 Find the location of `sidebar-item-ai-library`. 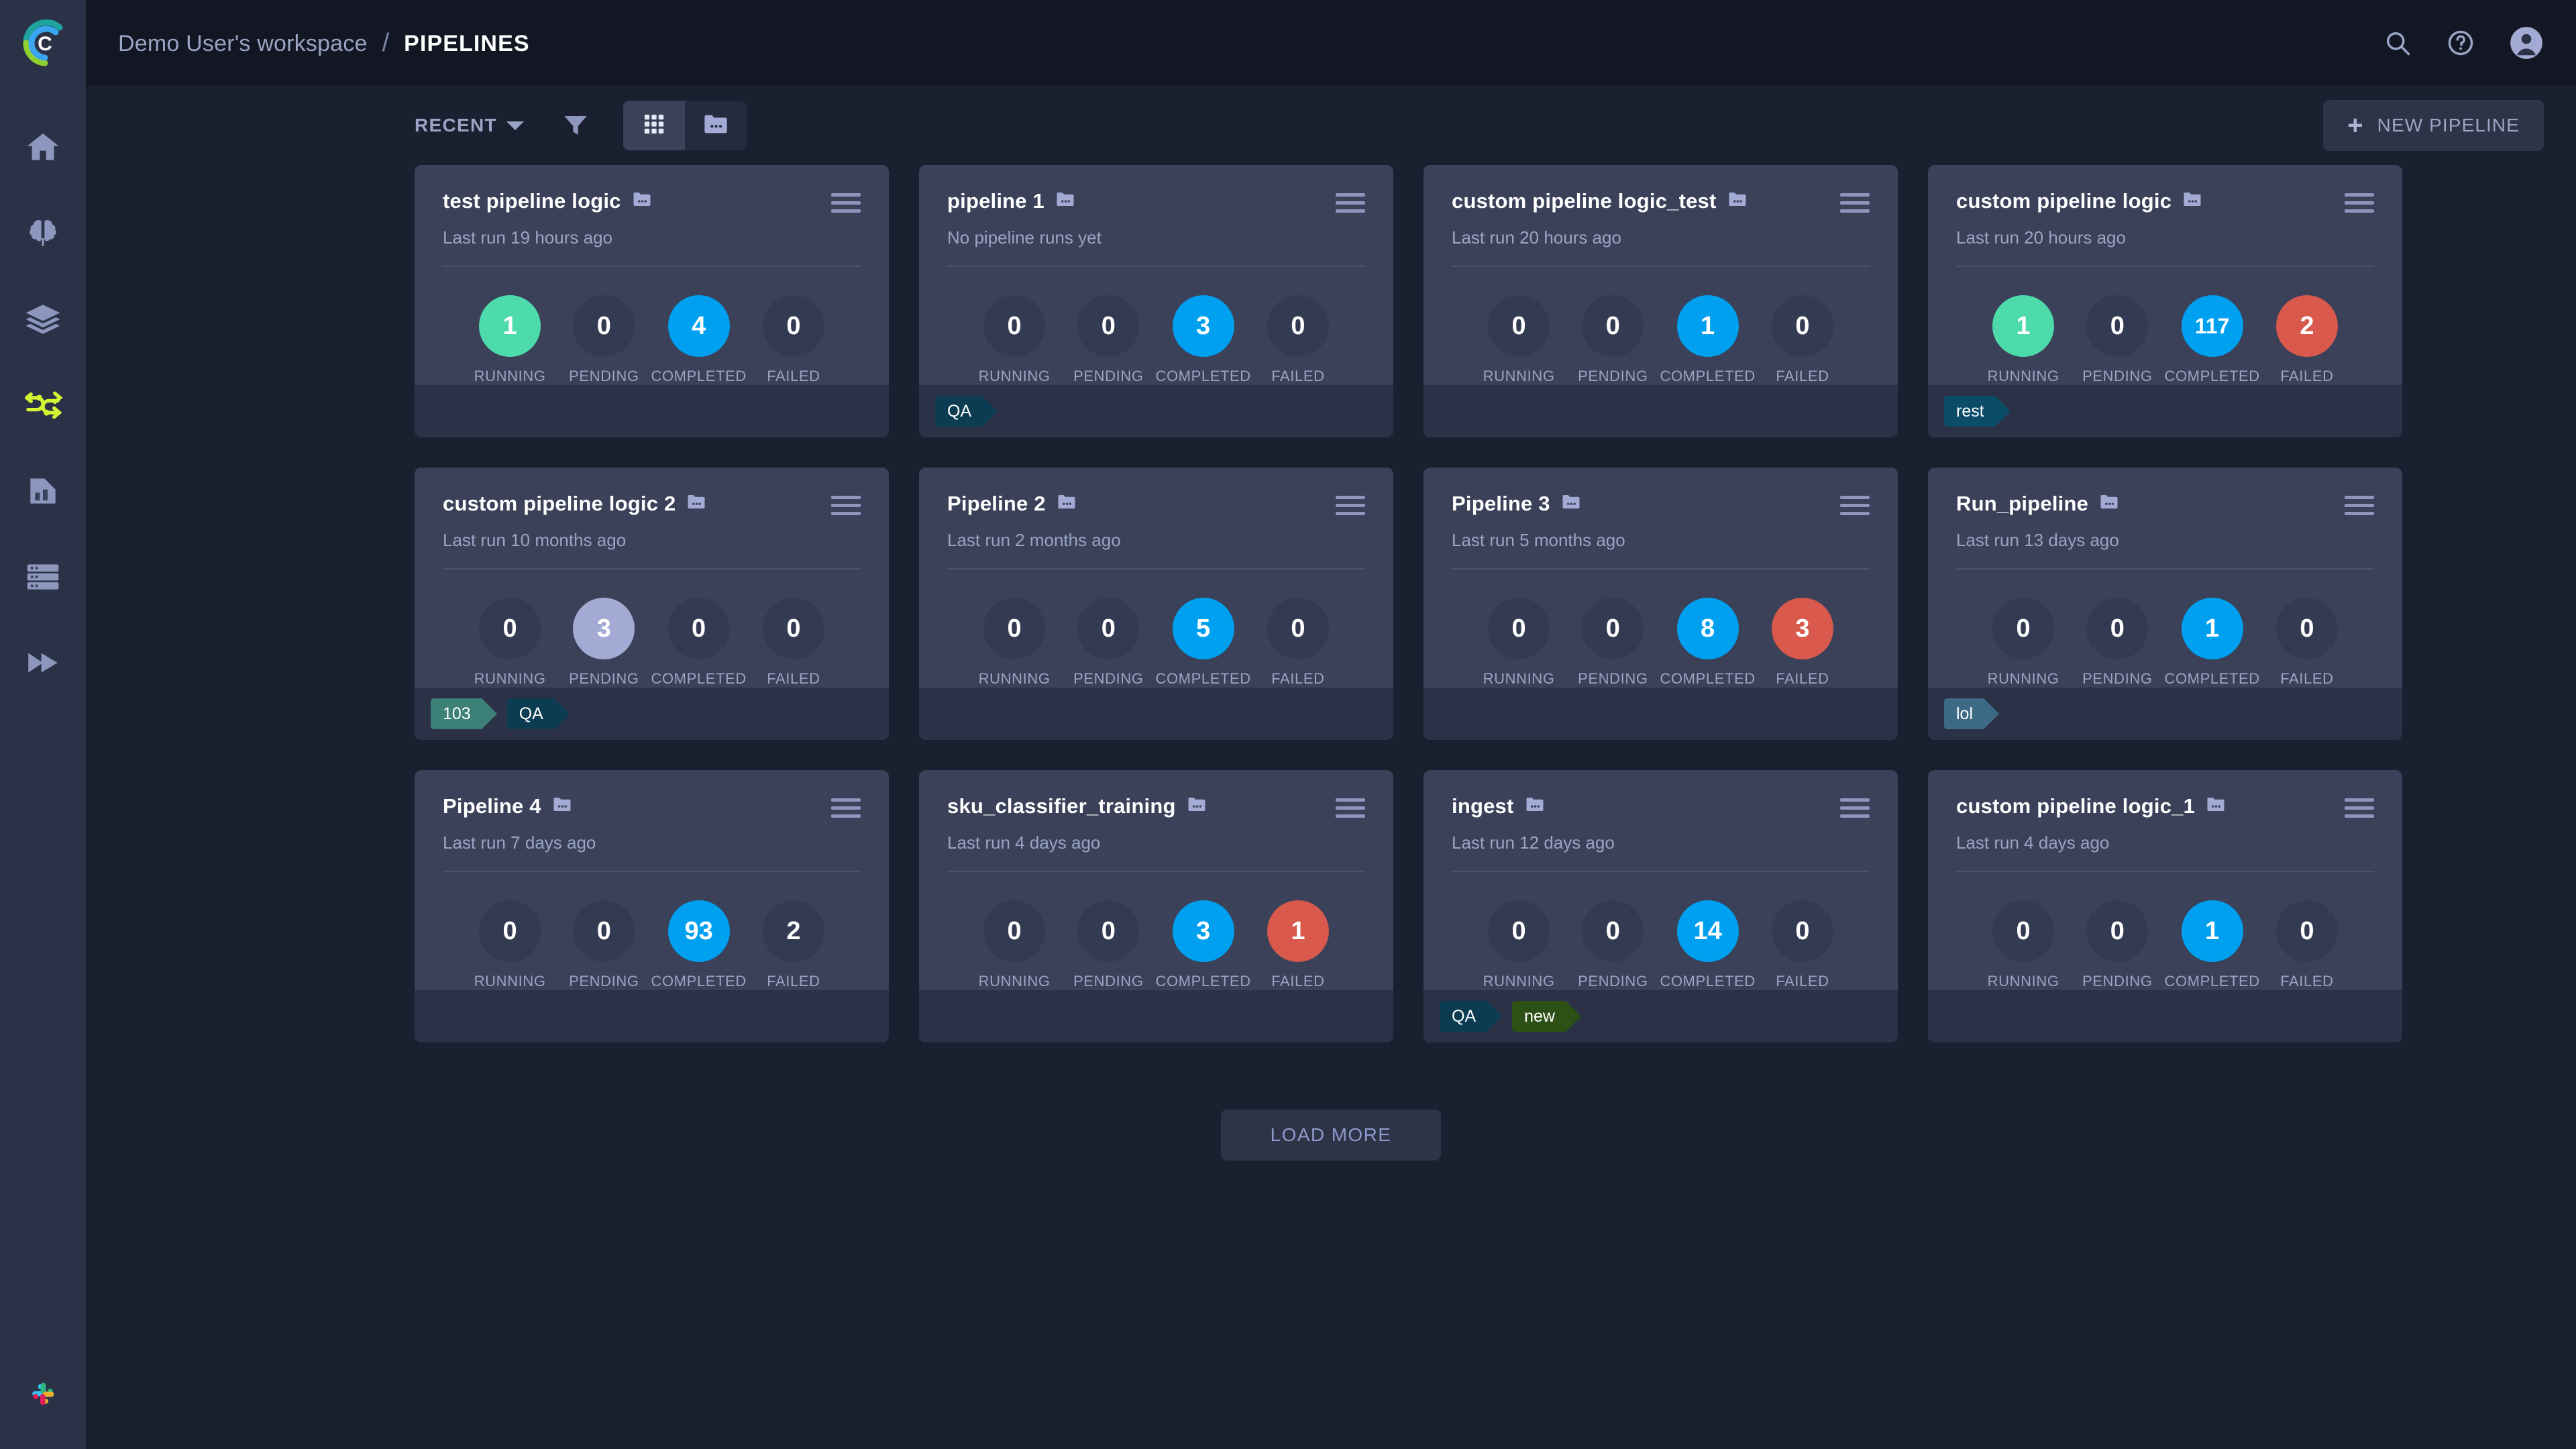

sidebar-item-ai-library is located at coordinates (43, 233).